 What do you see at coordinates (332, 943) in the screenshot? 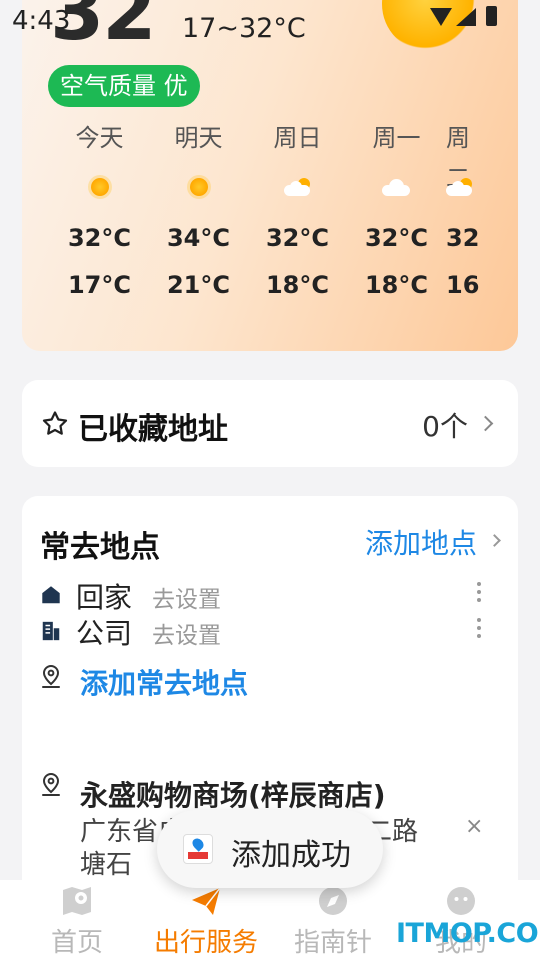
I see `tab-label: 指南针` at bounding box center [332, 943].